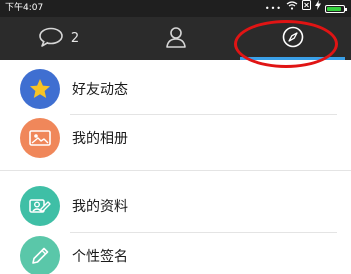  I want to click on tab-discover, so click(292, 38).